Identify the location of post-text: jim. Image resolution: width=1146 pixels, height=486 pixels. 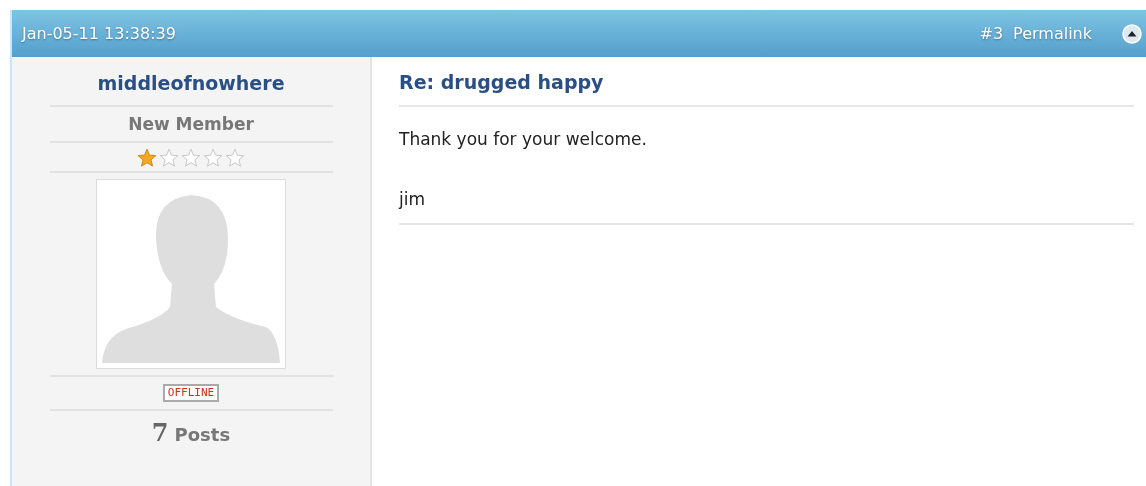
(412, 199).